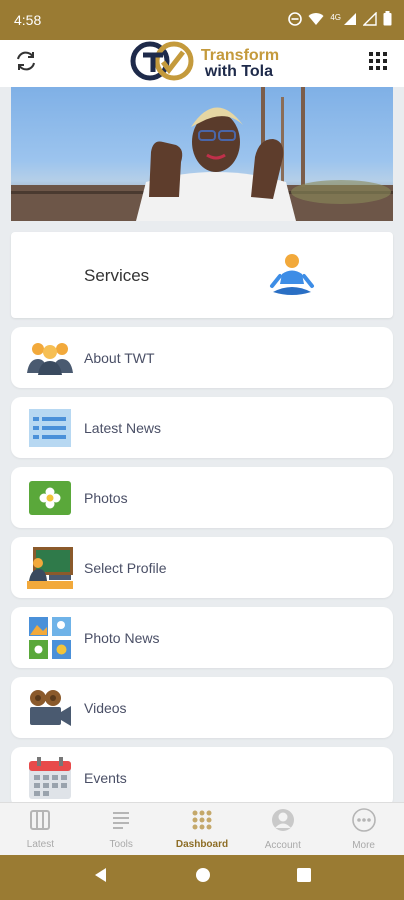 This screenshot has height=900, width=404. Describe the element at coordinates (50, 498) in the screenshot. I see `photo-flower-icon` at that location.